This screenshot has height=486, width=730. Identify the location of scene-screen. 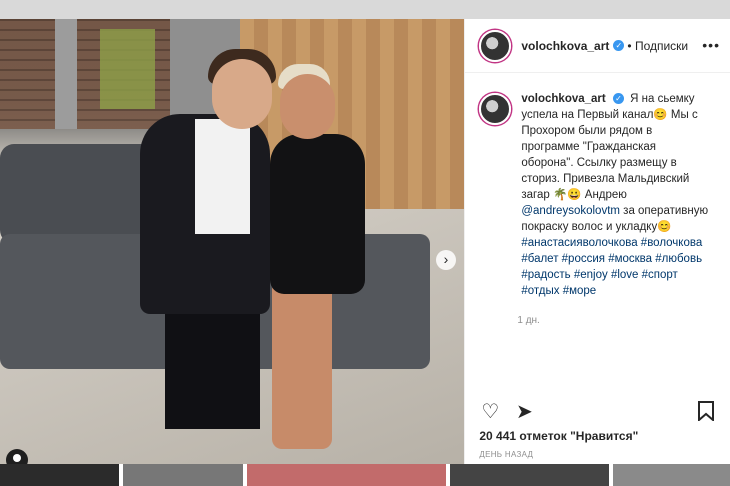
(127, 69).